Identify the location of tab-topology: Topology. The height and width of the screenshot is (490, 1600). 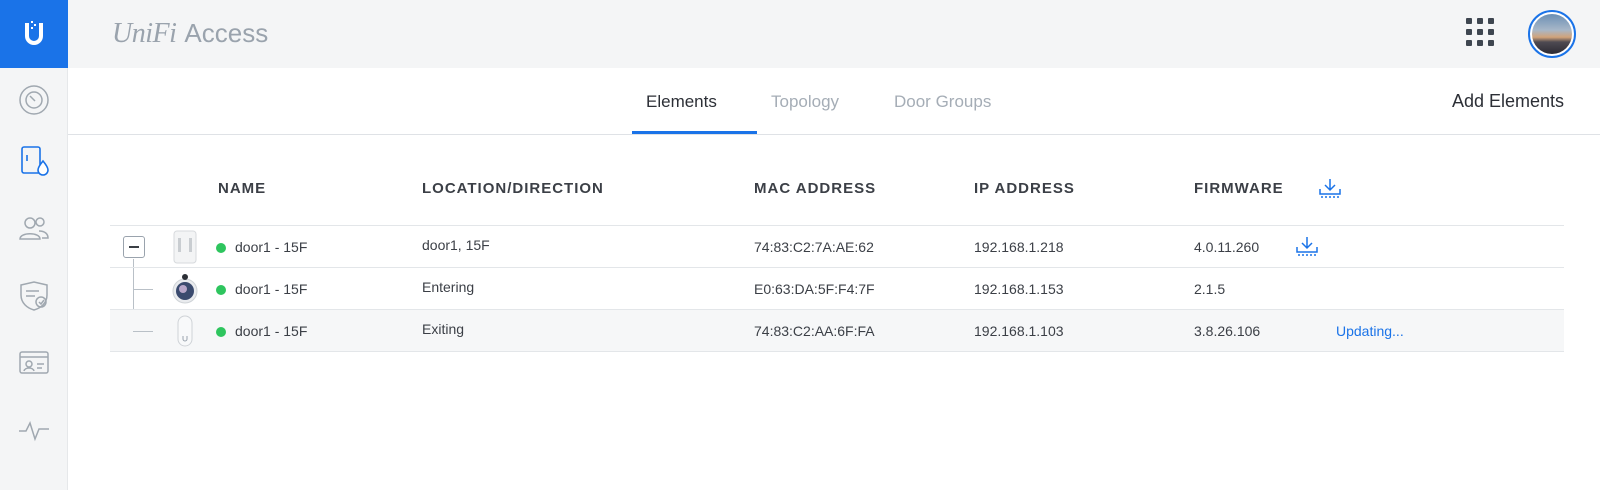
(805, 102).